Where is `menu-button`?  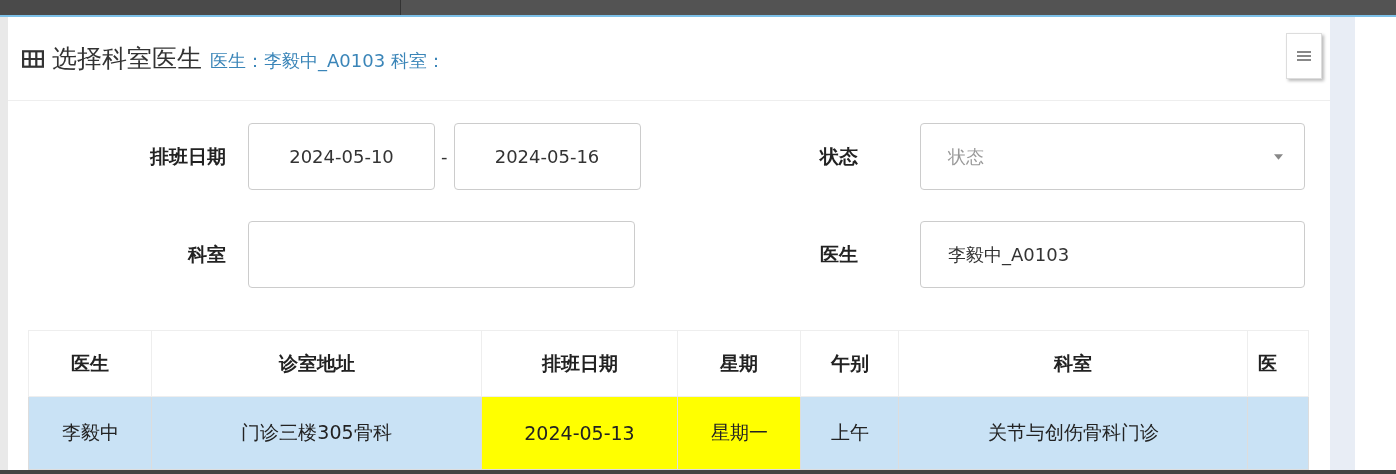
menu-button is located at coordinates (1304, 55).